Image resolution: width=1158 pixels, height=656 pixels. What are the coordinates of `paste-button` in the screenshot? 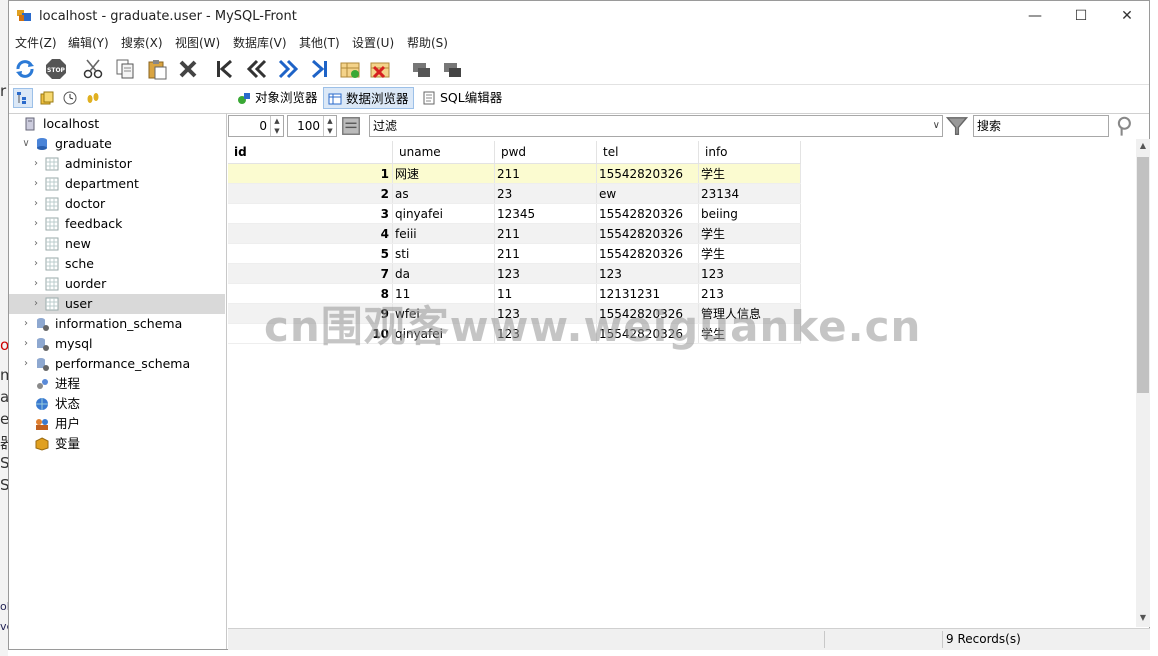 It's located at (157, 69).